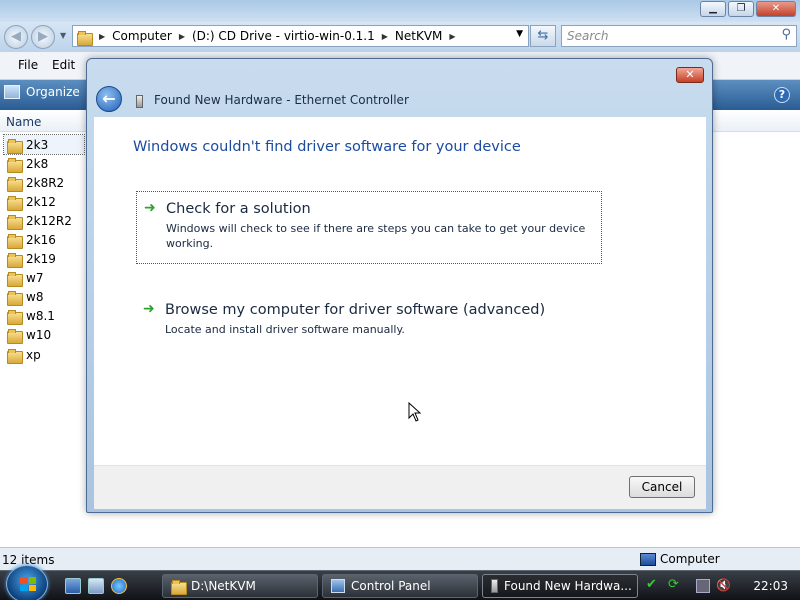 This screenshot has height=600, width=800. I want to click on mouse-cursor-icon, so click(415, 412).